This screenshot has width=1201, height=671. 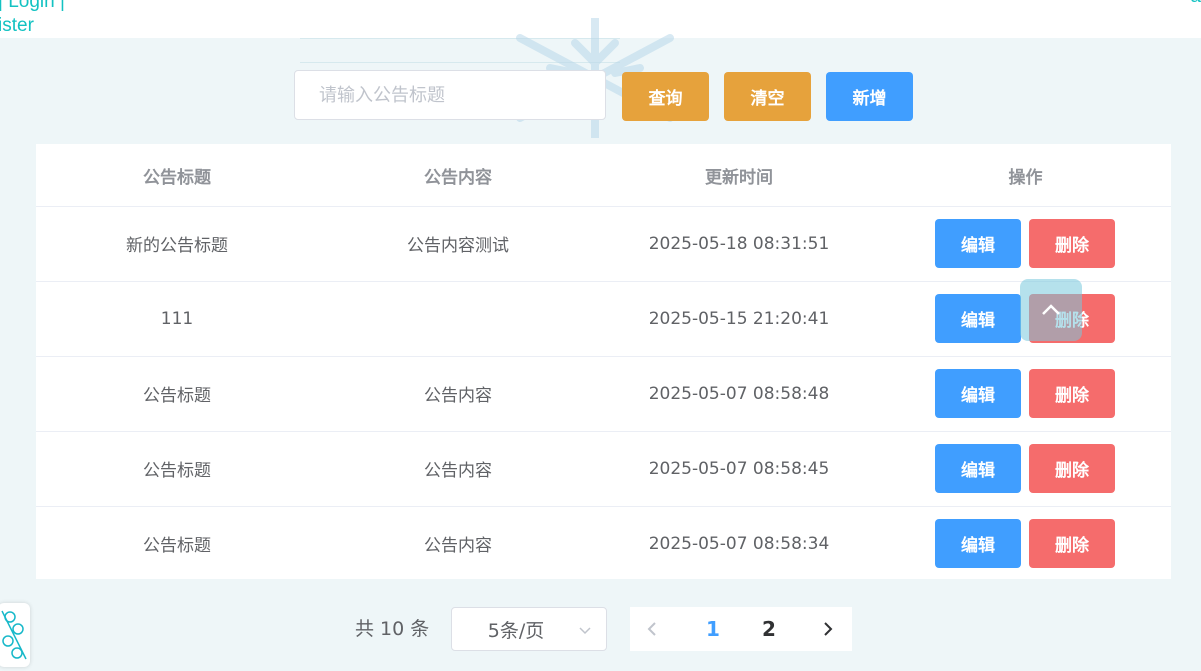 I want to click on decorative-pattern-icon, so click(x=14, y=635).